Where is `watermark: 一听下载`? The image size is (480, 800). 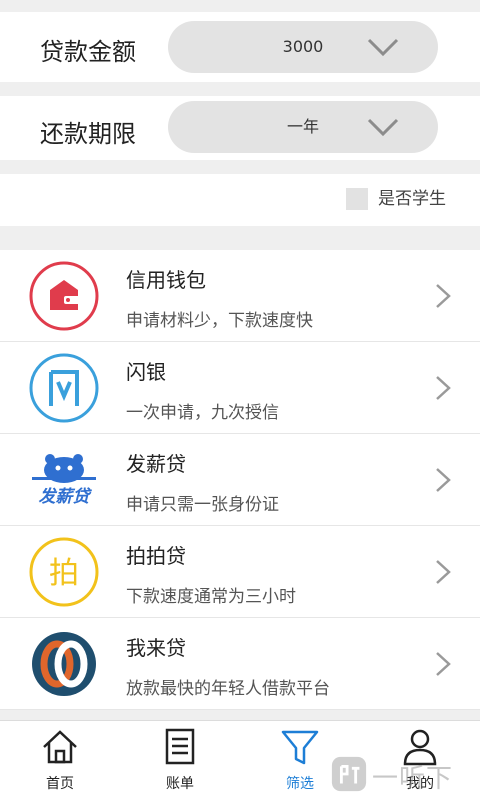 watermark: 一听下载 is located at coordinates (403, 775).